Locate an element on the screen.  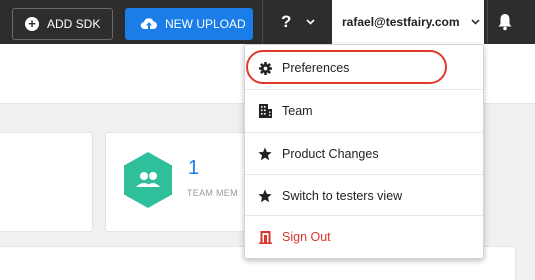
menu-item-label: Team is located at coordinates (297, 111).